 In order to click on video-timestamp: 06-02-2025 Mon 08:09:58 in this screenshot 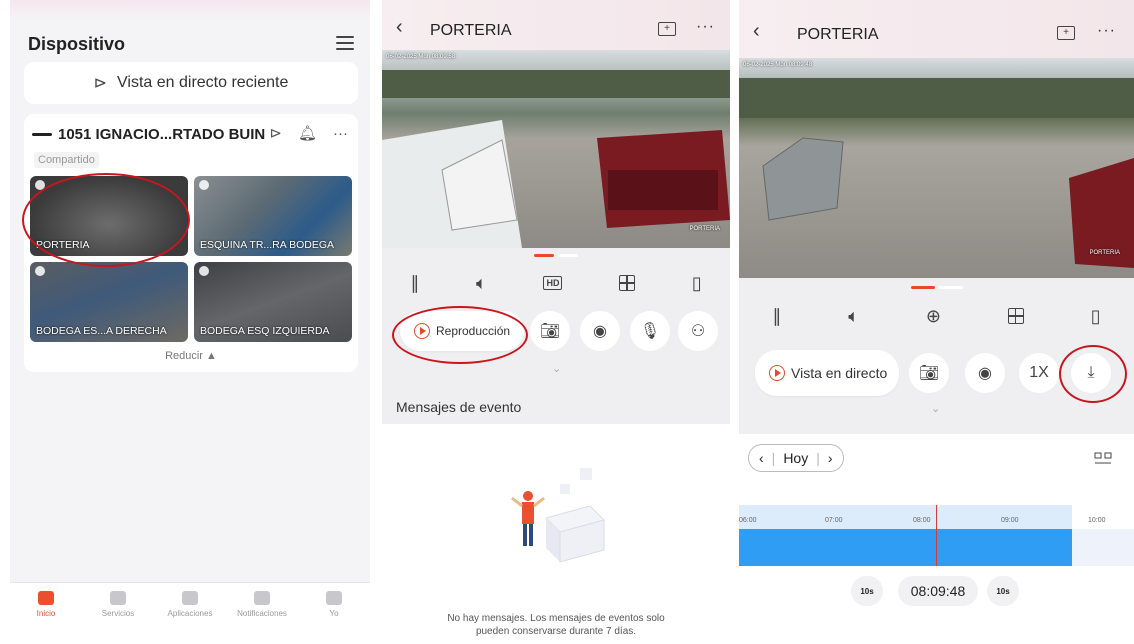, I will do `click(421, 57)`.